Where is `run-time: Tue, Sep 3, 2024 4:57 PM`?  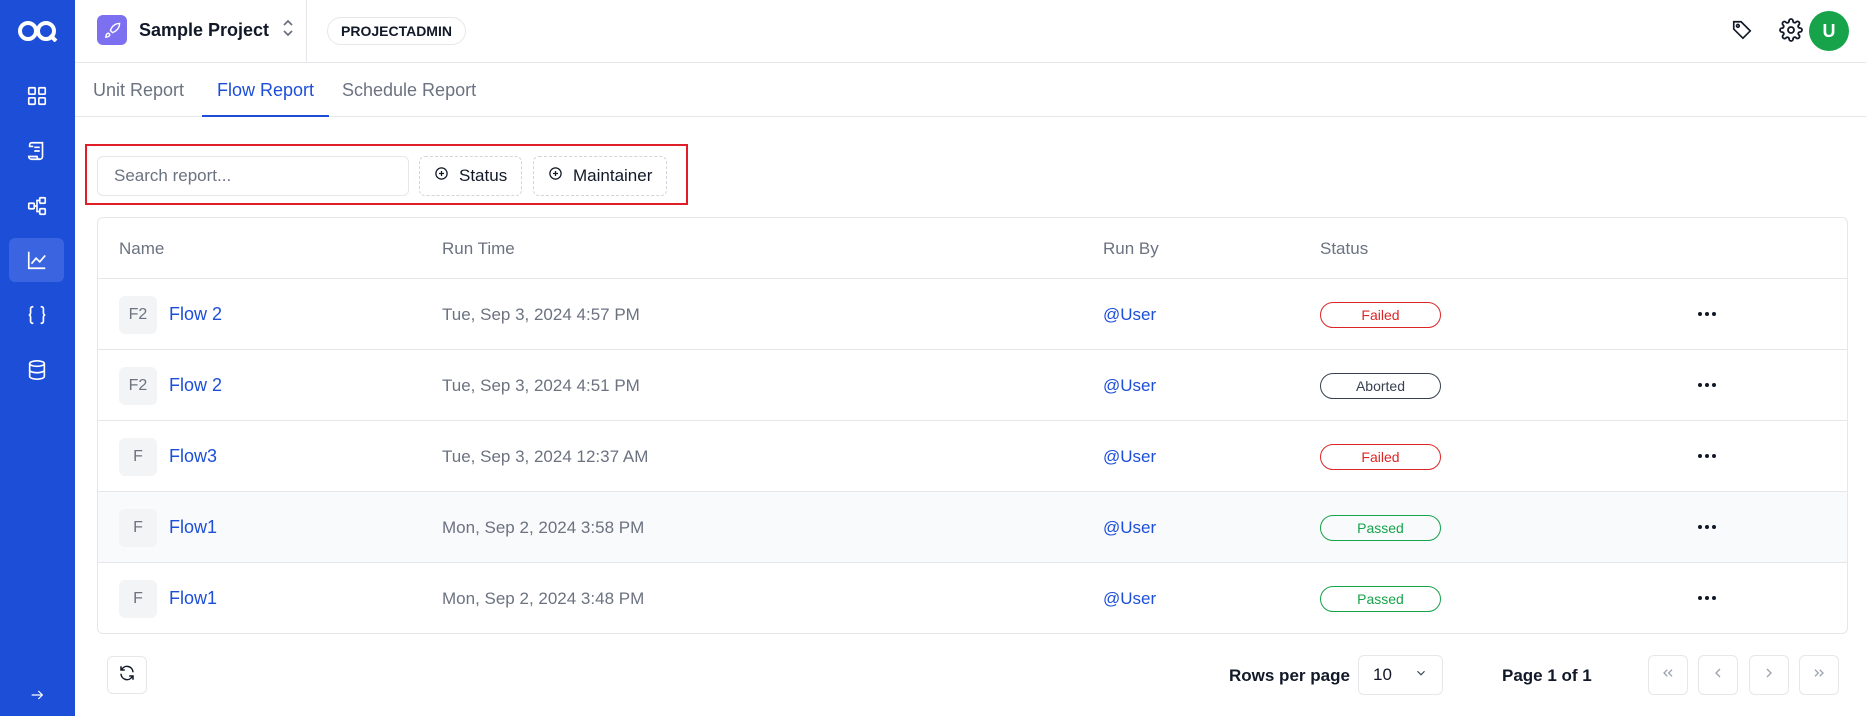
run-time: Tue, Sep 3, 2024 4:57 PM is located at coordinates (541, 314).